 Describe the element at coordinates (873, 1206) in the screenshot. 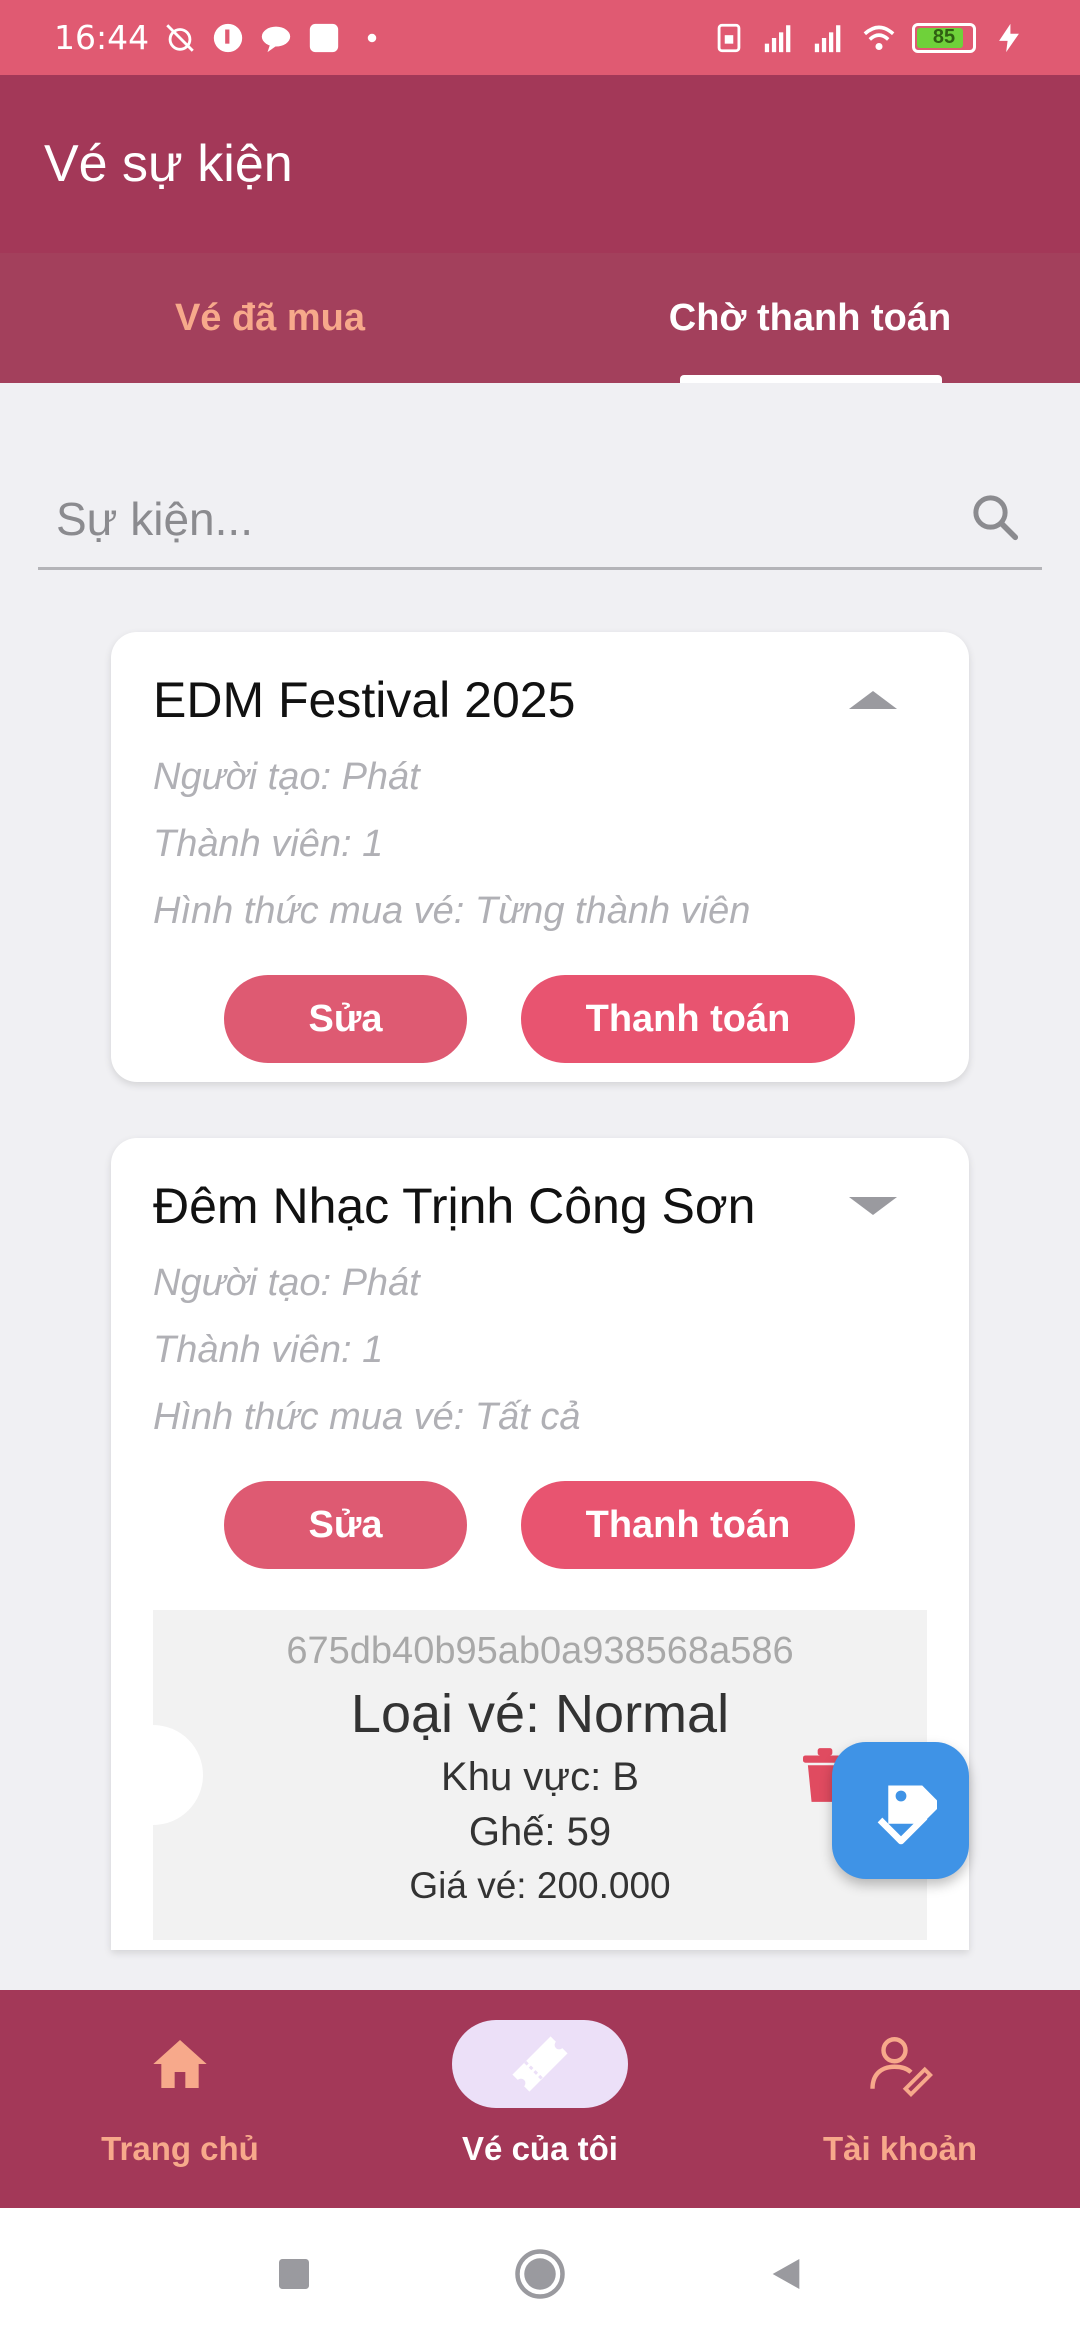

I see `chevron-down-icon` at that location.